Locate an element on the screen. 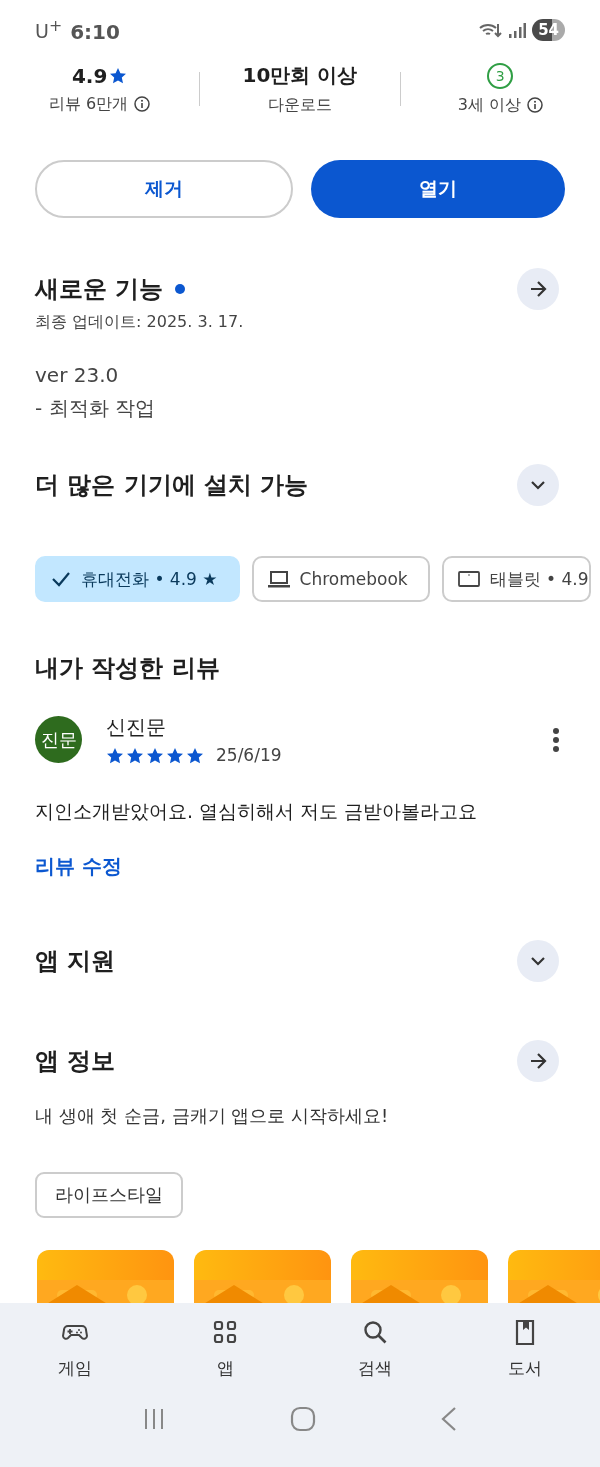 The height and width of the screenshot is (1467, 600). home-icon is located at coordinates (303, 1419).